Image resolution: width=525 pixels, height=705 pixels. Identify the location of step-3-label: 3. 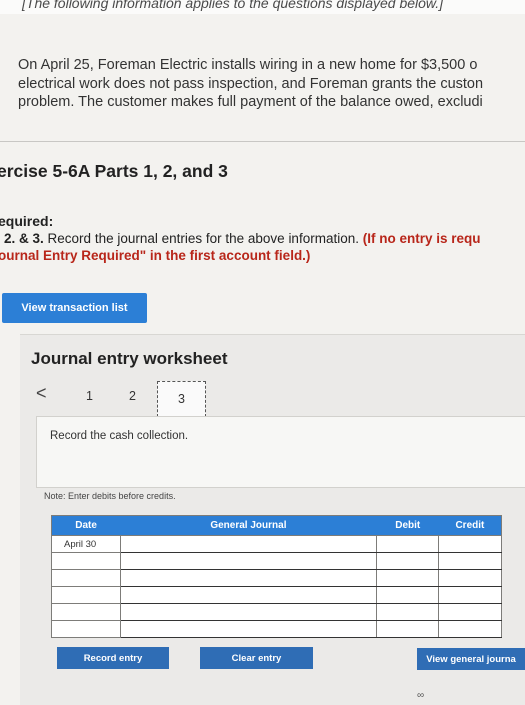
(181, 399).